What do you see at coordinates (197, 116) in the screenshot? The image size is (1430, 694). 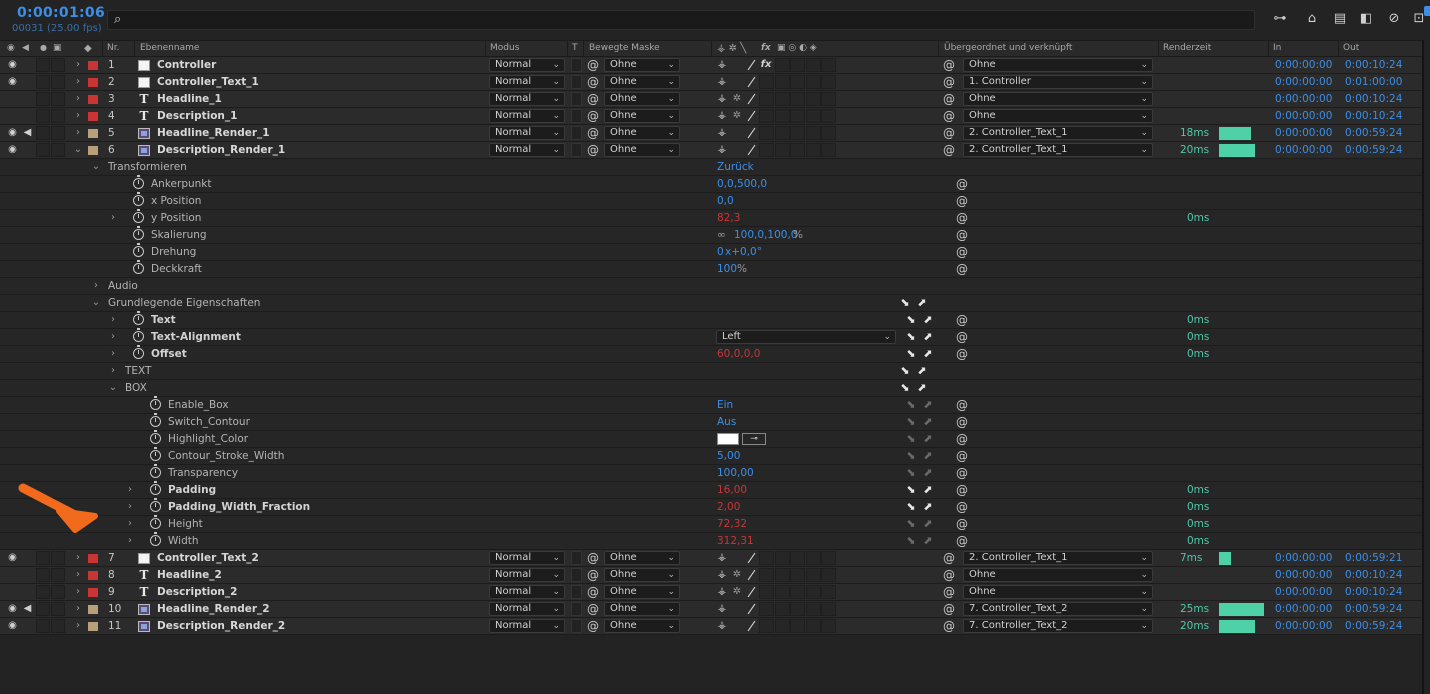 I see `layer-name: Description_1` at bounding box center [197, 116].